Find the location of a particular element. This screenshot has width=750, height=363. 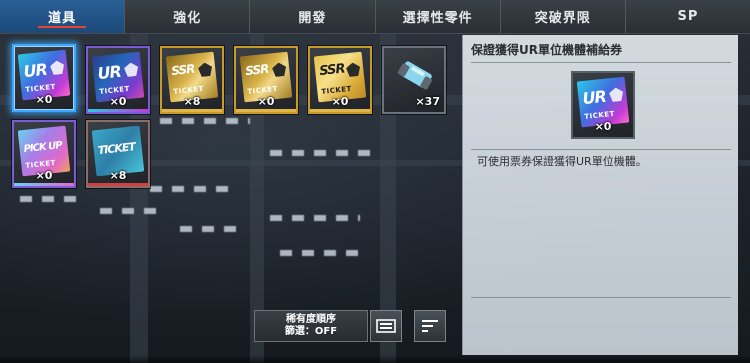

detail-item-preview: UR TICKET ×0 is located at coordinates (603, 105).